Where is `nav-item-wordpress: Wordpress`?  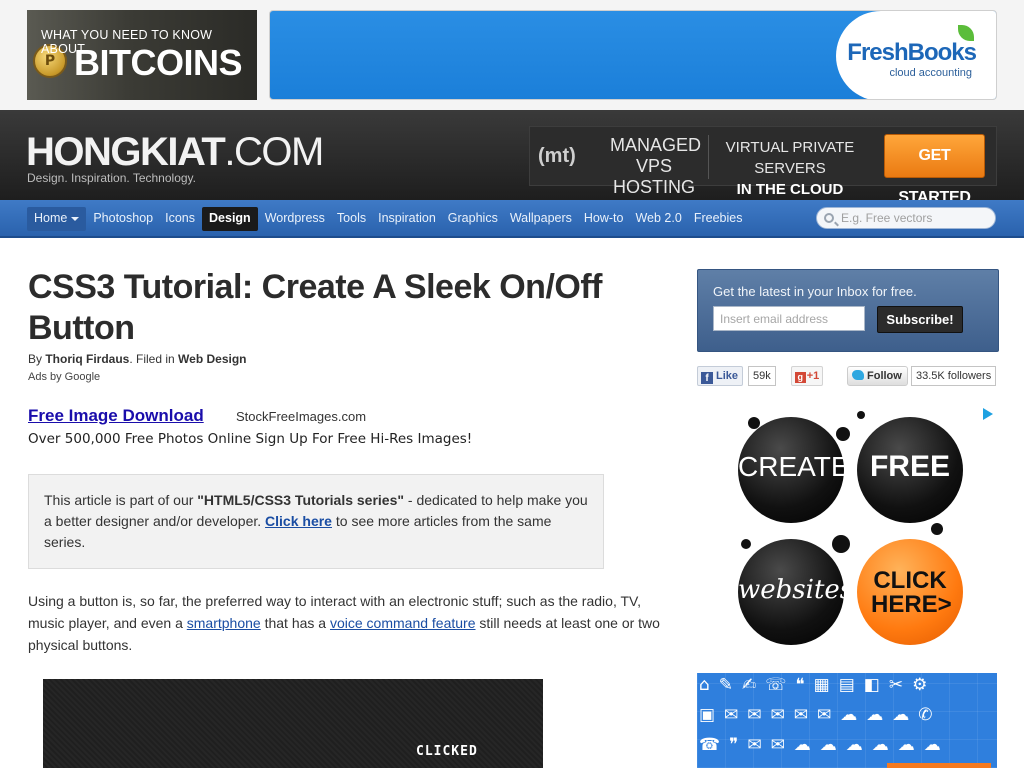
nav-item-wordpress: Wordpress is located at coordinates (295, 219).